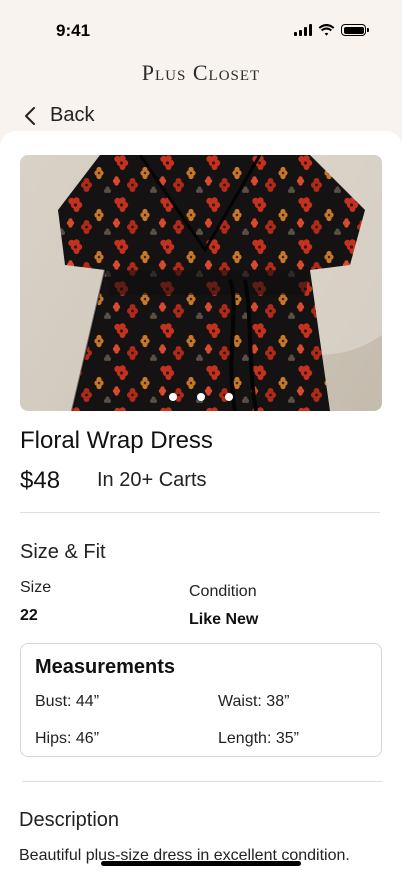  I want to click on product-price: $48, so click(40, 480).